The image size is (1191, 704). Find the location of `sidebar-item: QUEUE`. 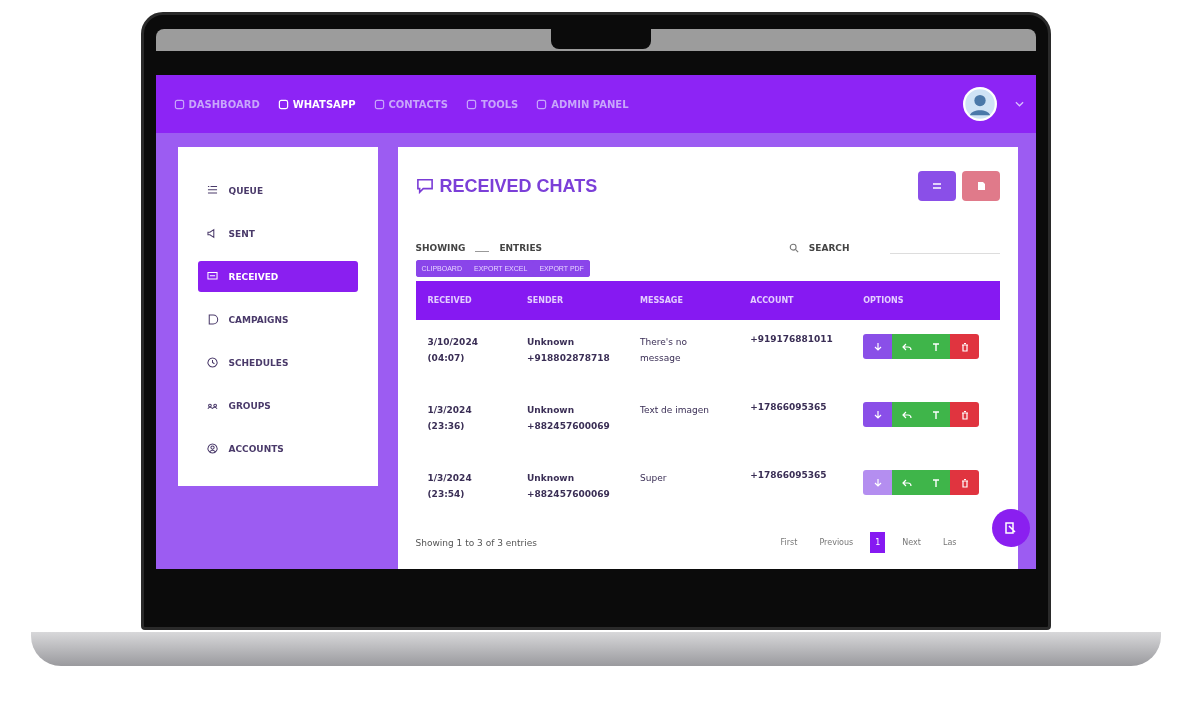

sidebar-item: QUEUE is located at coordinates (277, 190).